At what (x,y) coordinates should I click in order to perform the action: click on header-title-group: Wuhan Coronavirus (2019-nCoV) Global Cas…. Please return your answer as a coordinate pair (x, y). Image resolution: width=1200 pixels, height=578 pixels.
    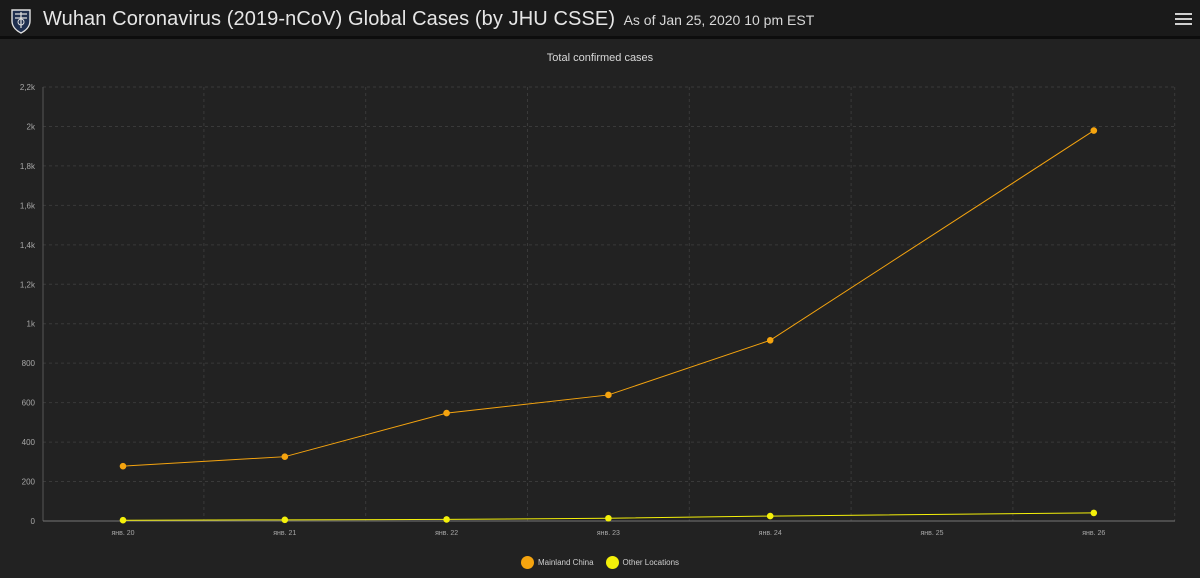
    Looking at the image, I should click on (428, 19).